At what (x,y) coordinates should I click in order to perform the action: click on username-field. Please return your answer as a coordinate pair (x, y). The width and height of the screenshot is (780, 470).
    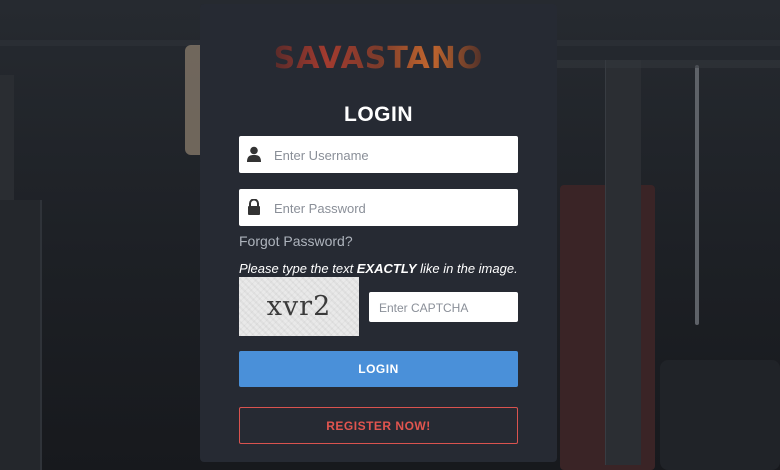
    Looking at the image, I should click on (378, 155).